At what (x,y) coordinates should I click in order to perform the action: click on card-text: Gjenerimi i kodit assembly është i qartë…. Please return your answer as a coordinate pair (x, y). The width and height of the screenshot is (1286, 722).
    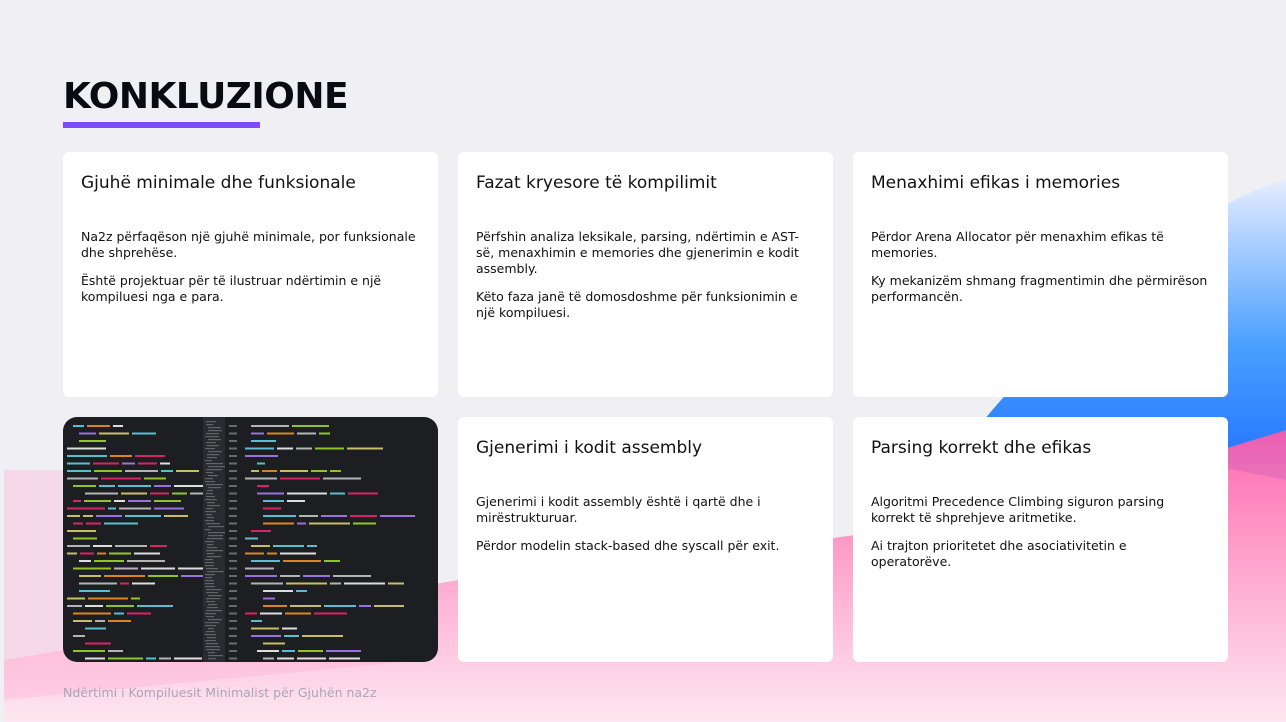
    Looking at the image, I should click on (618, 509).